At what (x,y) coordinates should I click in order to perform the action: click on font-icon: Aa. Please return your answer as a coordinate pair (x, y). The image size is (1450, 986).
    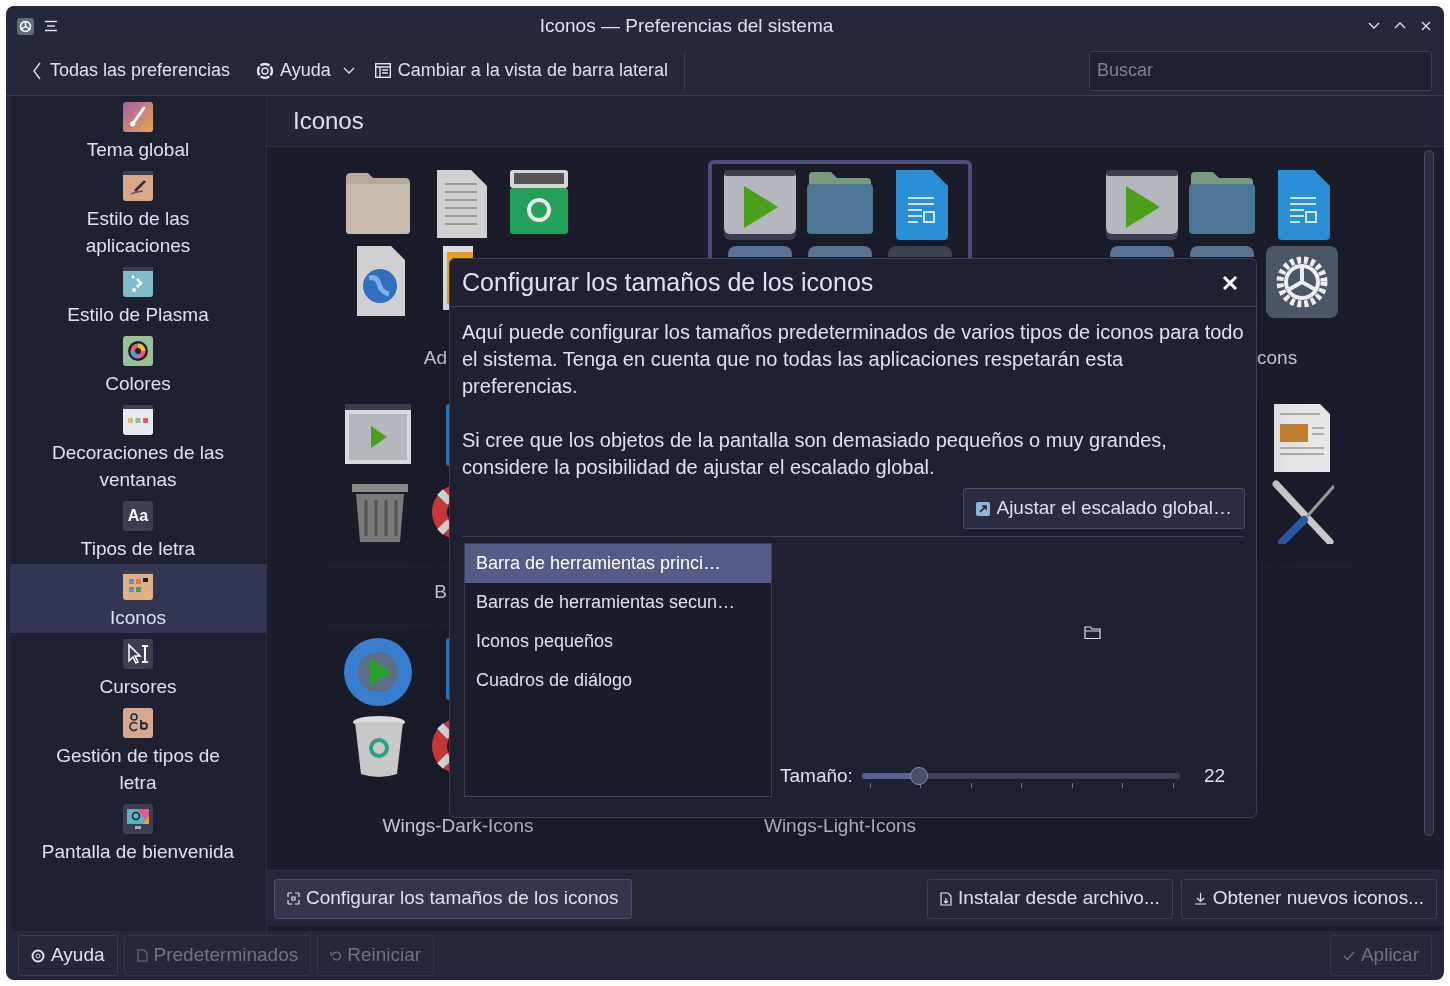
    Looking at the image, I should click on (138, 516).